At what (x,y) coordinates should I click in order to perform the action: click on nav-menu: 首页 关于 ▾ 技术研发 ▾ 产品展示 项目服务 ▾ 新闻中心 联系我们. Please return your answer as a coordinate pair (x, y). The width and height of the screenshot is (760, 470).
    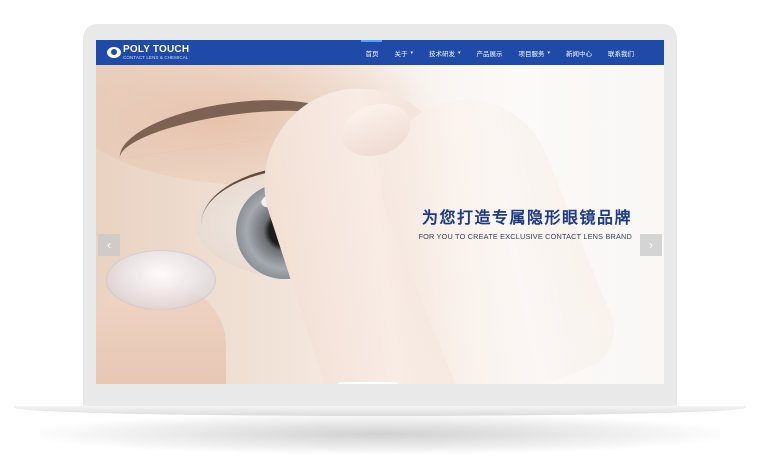
    Looking at the image, I should click on (491, 52).